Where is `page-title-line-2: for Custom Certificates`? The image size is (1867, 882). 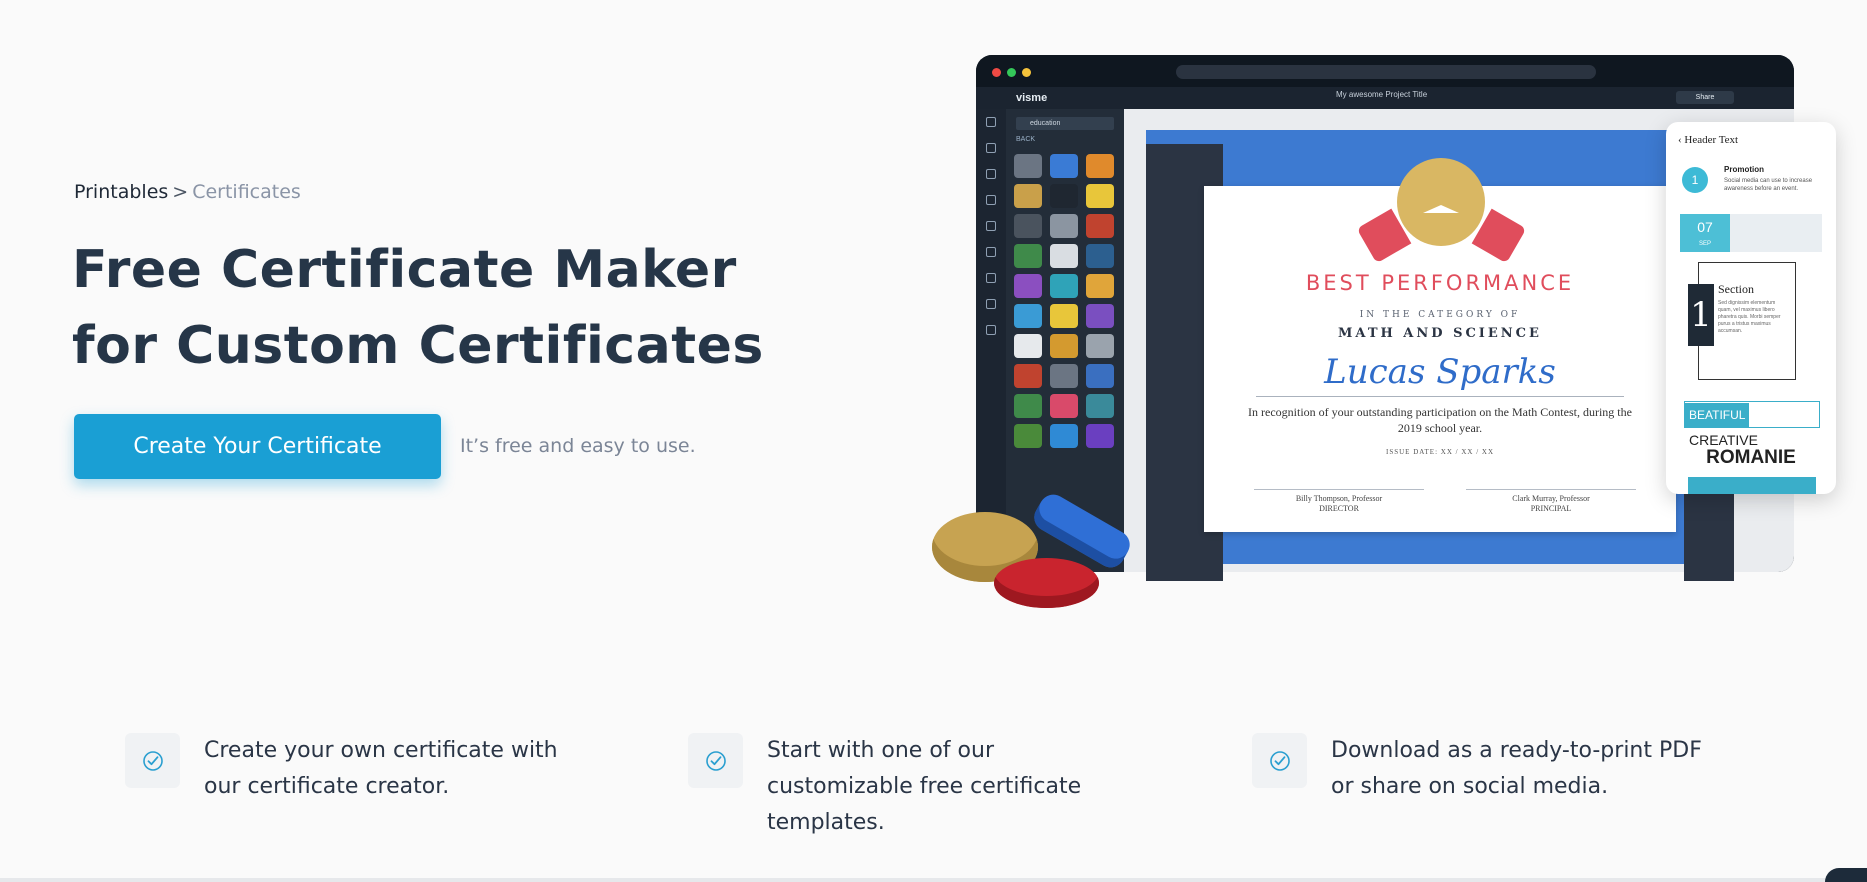 page-title-line-2: for Custom Certificates is located at coordinates (418, 346).